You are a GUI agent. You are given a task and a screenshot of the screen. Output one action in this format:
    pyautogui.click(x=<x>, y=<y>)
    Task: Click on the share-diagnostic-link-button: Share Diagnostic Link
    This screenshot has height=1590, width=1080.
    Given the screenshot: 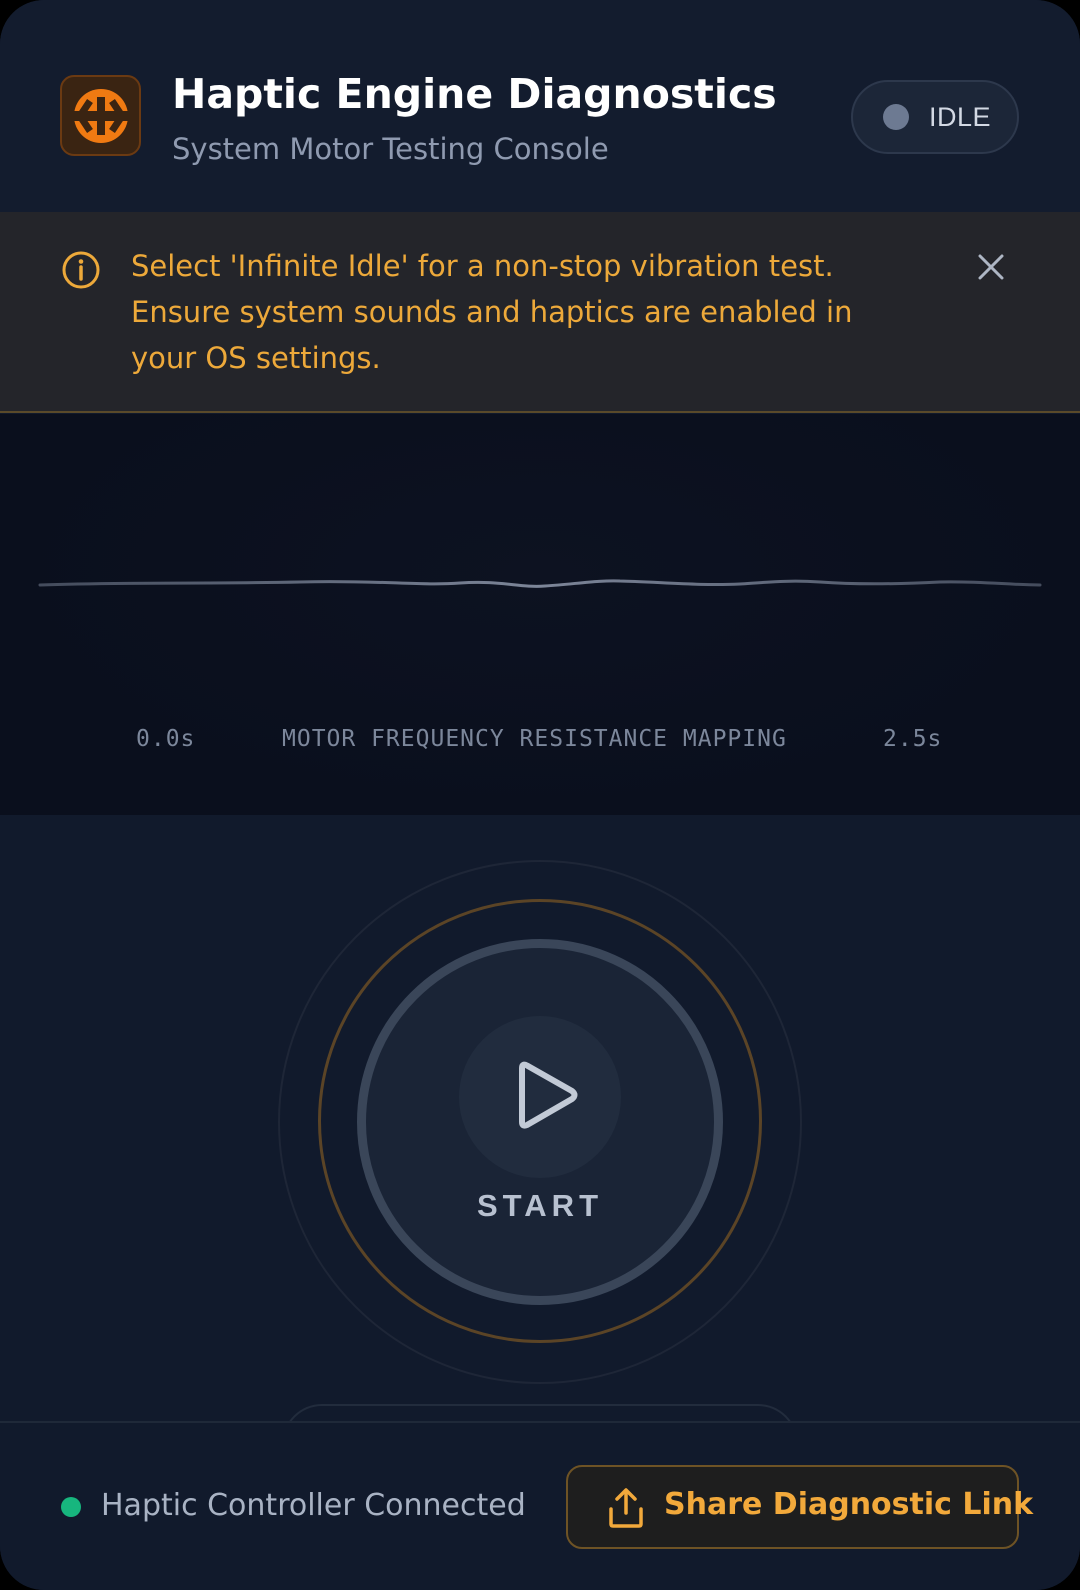 What is the action you would take?
    pyautogui.click(x=799, y=1507)
    